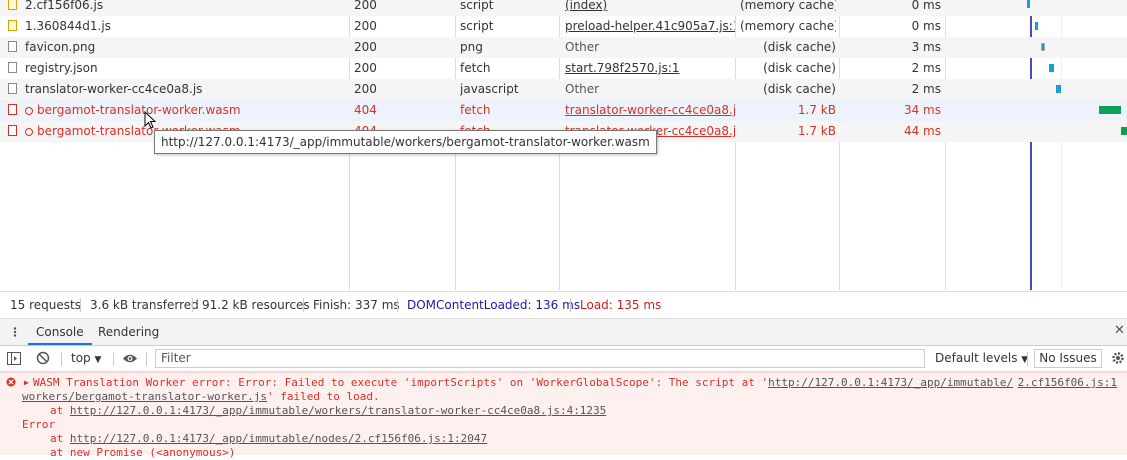 The image size is (1127, 460). I want to click on error-message-text: ' failed to load., so click(323, 396).